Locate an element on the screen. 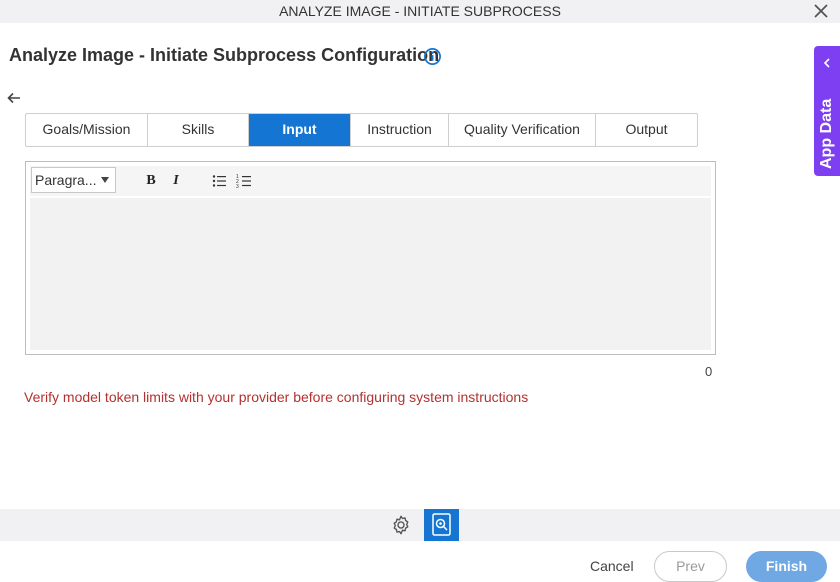 This screenshot has height=582, width=840. character-count: 0 is located at coordinates (709, 371).